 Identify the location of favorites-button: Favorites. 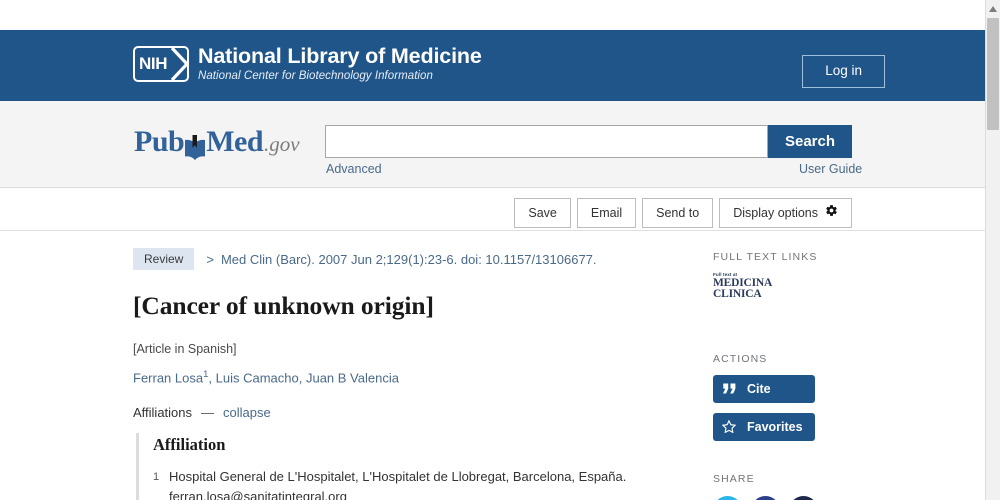
(764, 426).